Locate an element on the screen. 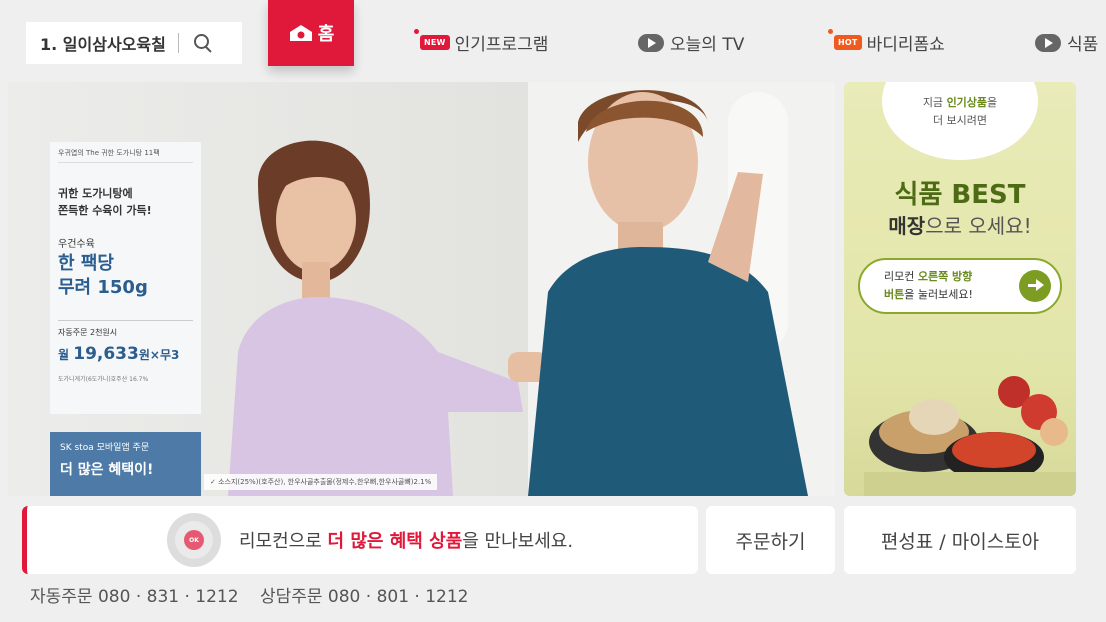  tab-food: 식품 is located at coordinates (1066, 42).